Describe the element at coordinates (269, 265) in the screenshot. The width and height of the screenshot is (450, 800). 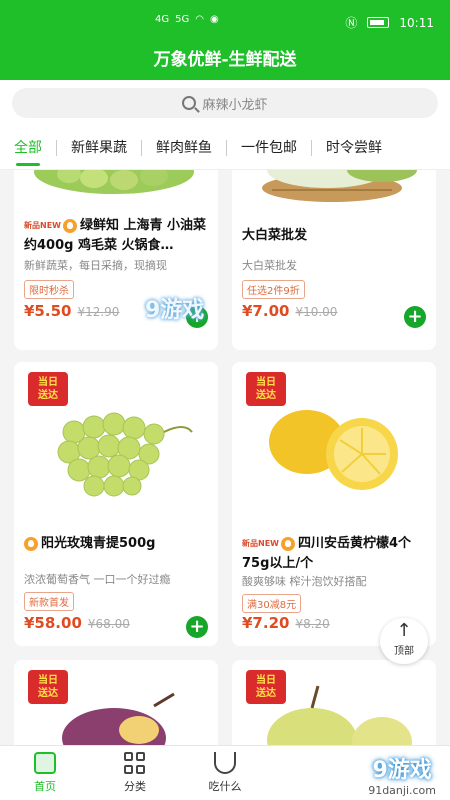
I see `product-subtitle: 大白菜批发` at that location.